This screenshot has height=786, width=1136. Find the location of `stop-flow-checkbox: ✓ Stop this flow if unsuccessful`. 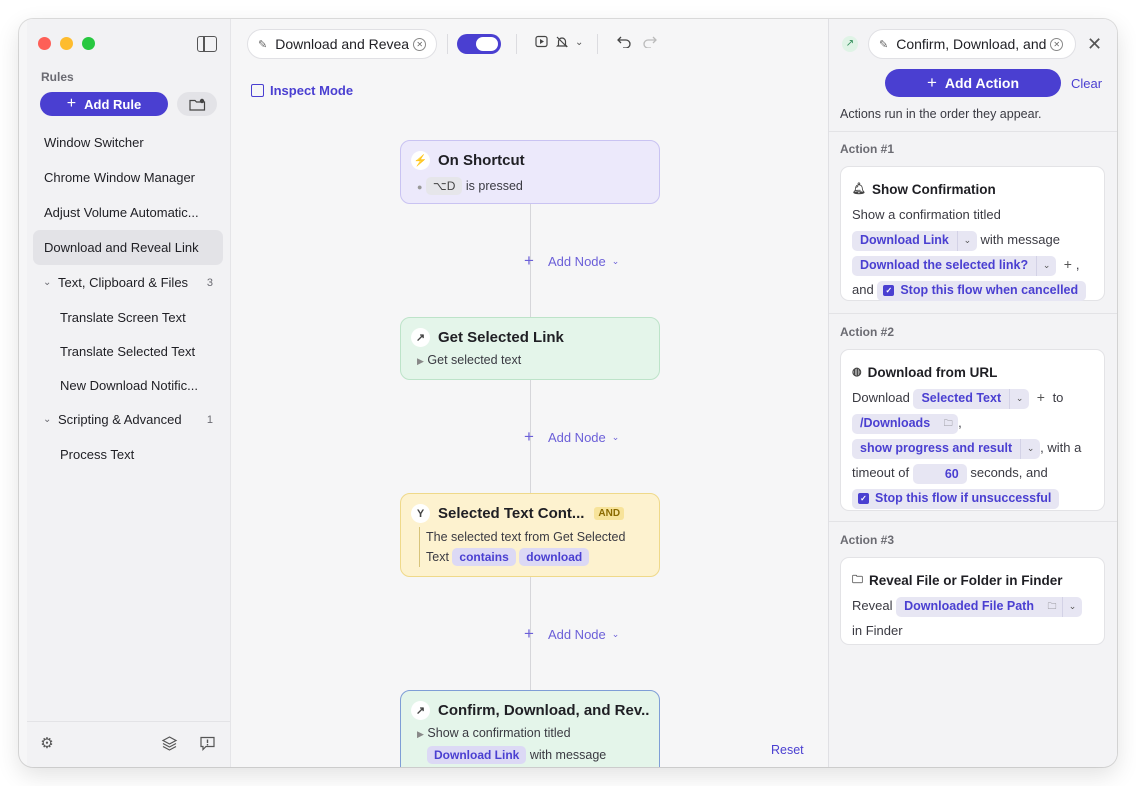

stop-flow-checkbox: ✓ Stop this flow if unsuccessful is located at coordinates (956, 498).